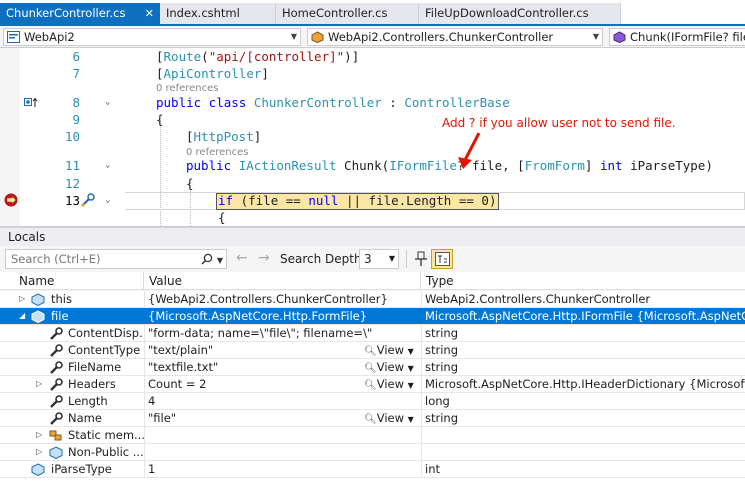  What do you see at coordinates (264, 258) in the screenshot?
I see `forward-arrow-icon: →` at bounding box center [264, 258].